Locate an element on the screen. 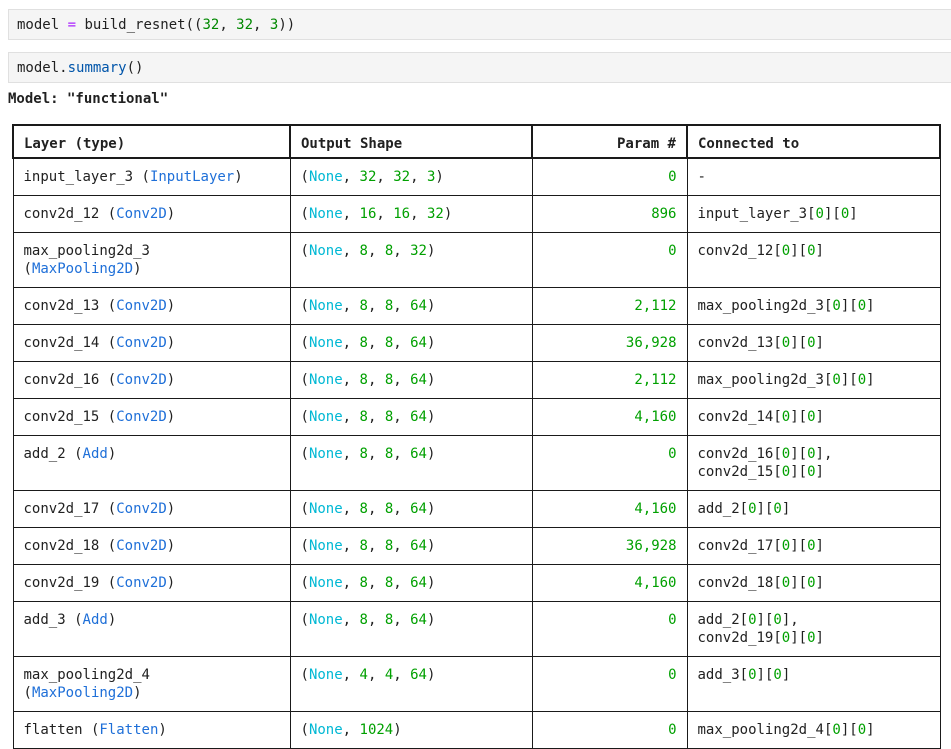 The height and width of the screenshot is (749, 951). code-attribute: summary is located at coordinates (97, 67).